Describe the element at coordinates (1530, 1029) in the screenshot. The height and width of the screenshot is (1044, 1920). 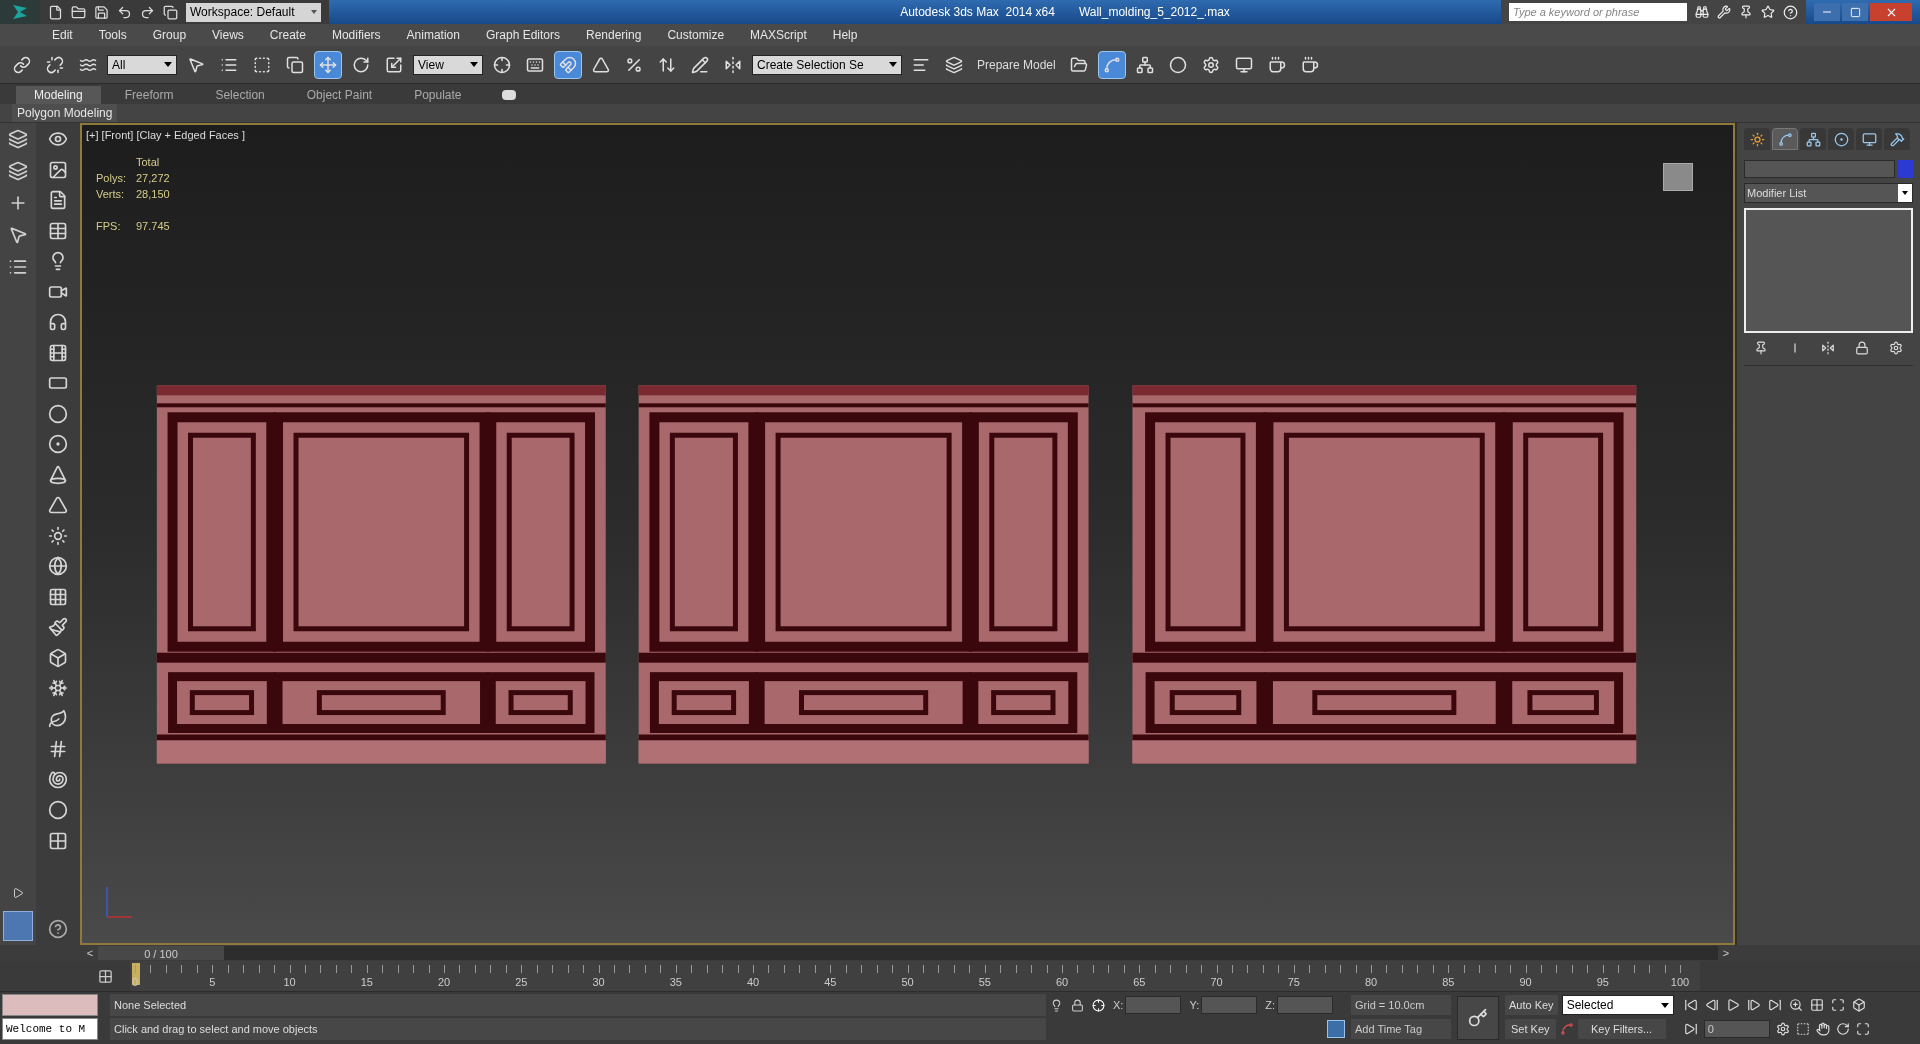
I see `set-key-text-button: Set Key` at that location.